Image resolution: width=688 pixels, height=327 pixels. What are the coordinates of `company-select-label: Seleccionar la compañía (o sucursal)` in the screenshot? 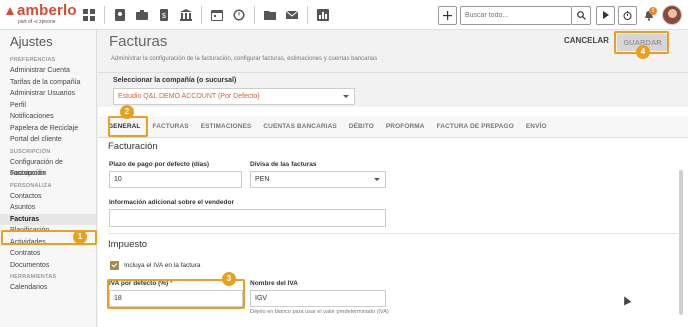 It's located at (175, 80).